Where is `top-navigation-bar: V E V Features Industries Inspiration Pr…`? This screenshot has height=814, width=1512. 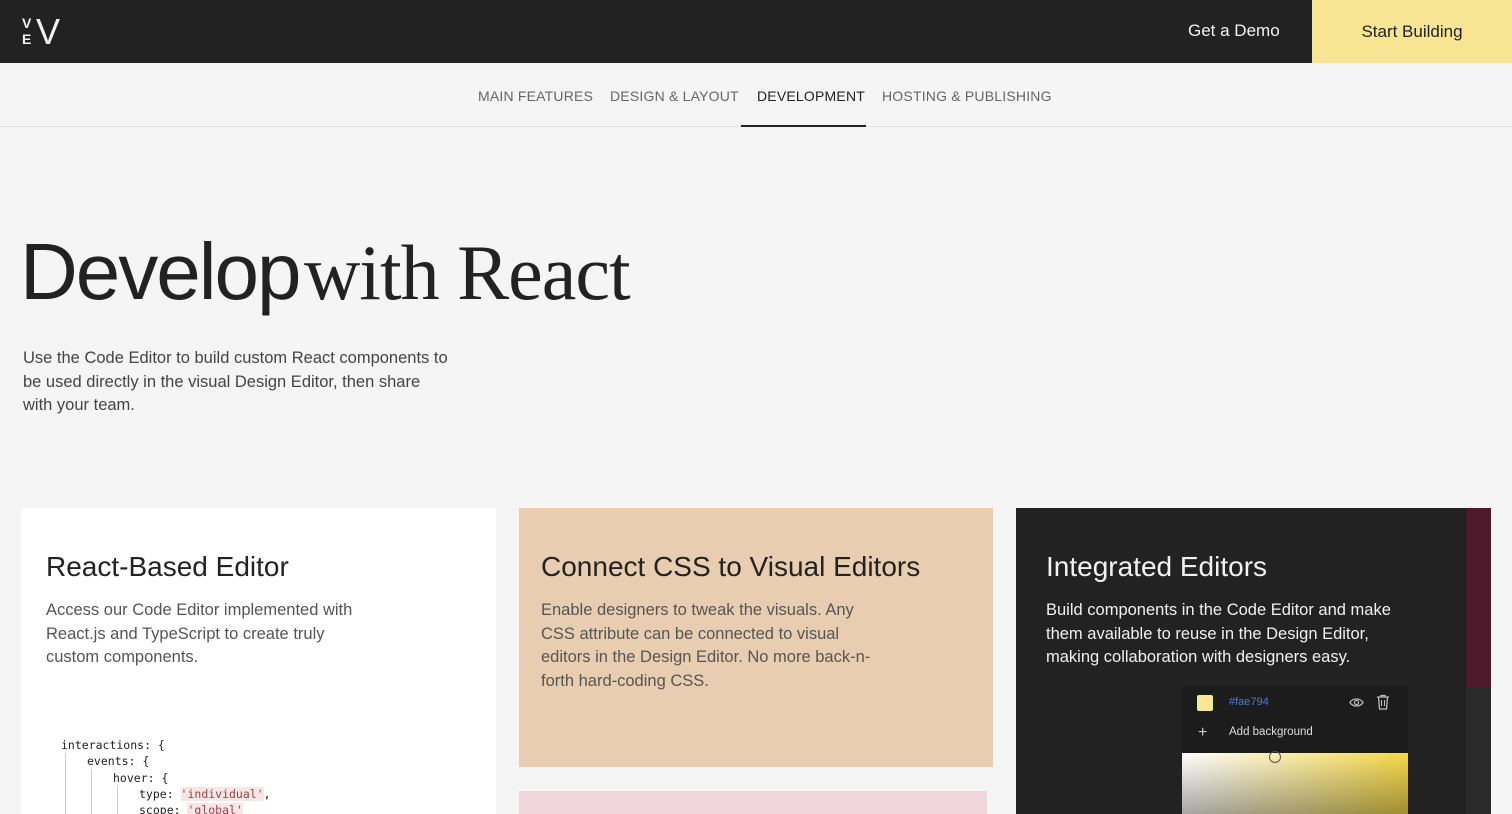 top-navigation-bar: V E V Features Industries Inspiration Pr… is located at coordinates (756, 31).